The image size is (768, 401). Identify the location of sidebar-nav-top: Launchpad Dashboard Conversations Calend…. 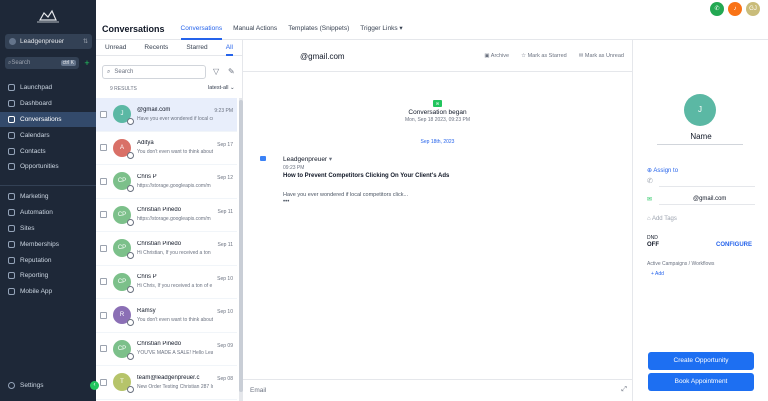
(48, 127).